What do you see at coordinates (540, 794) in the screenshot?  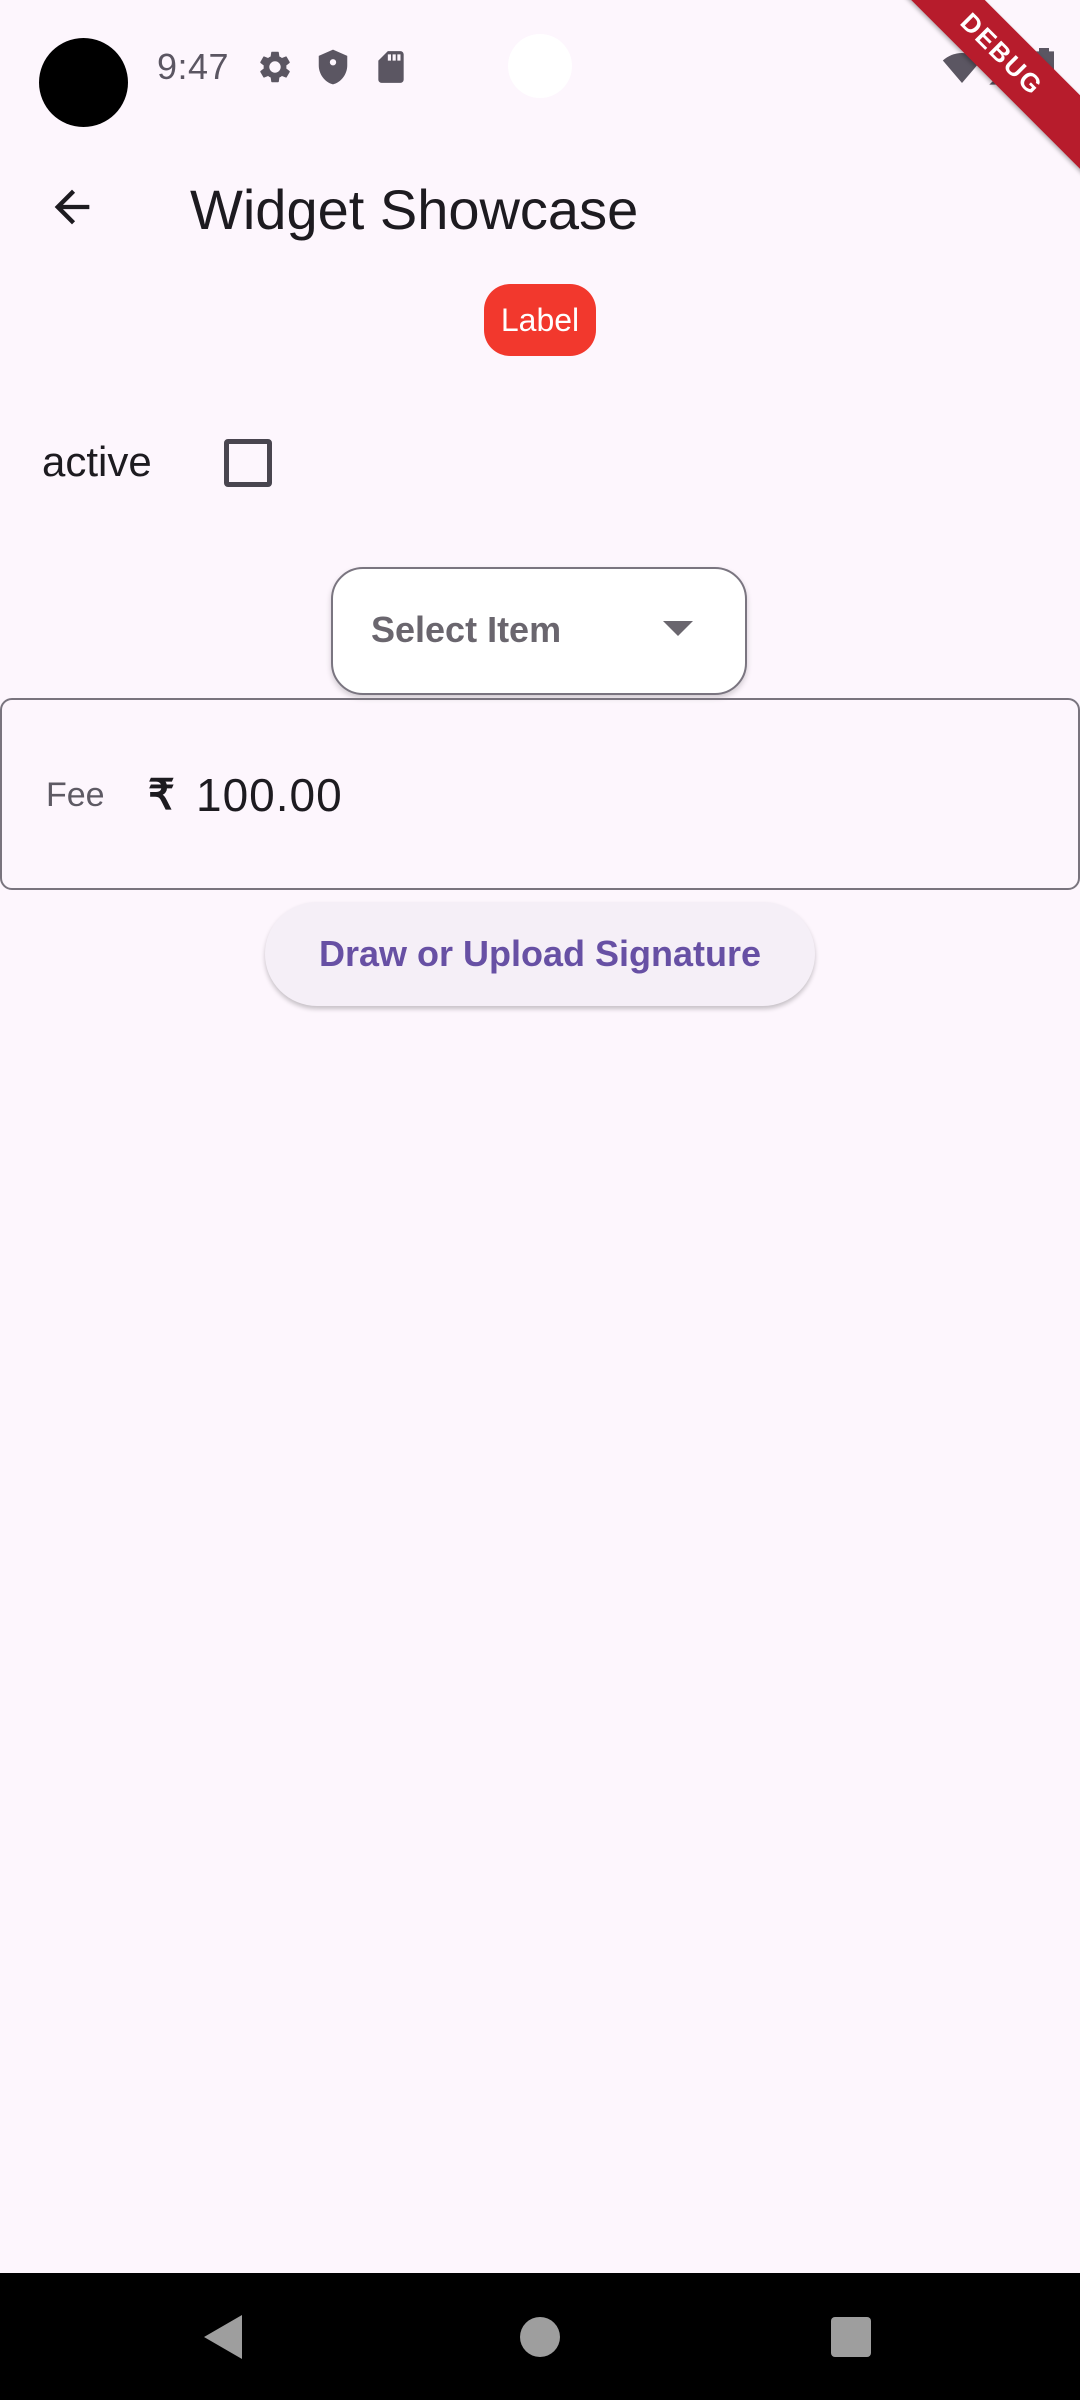 I see `fee-input-field: Fee ₹ 100.00` at bounding box center [540, 794].